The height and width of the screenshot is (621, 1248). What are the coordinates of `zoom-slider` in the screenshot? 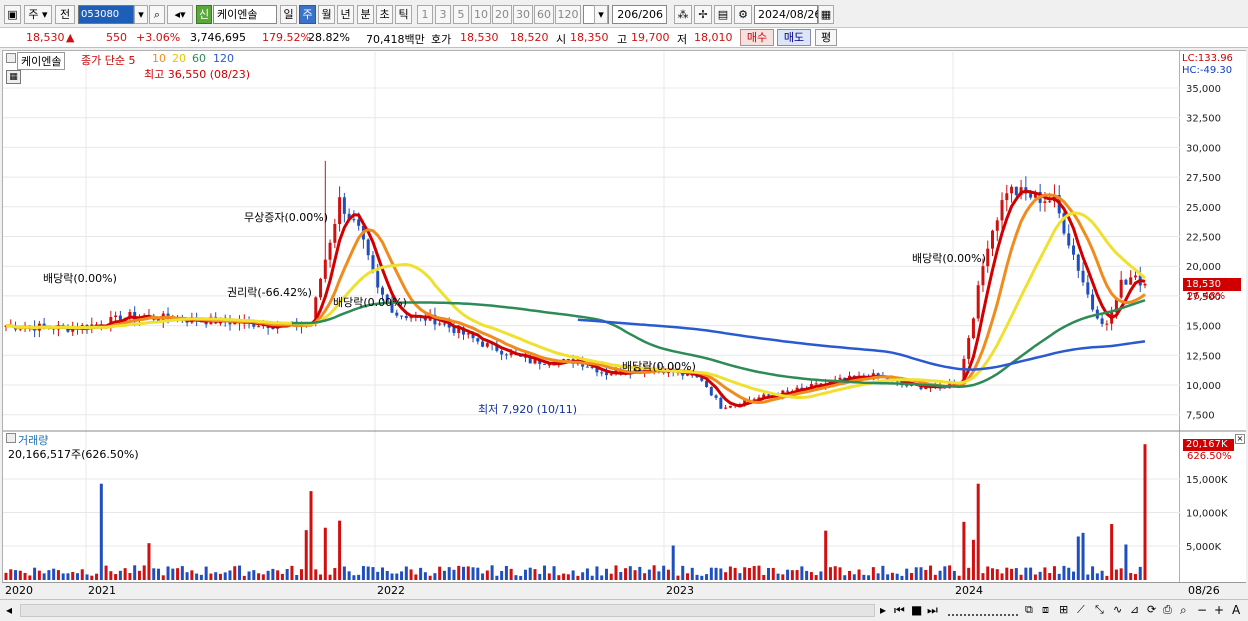 It's located at (983, 611).